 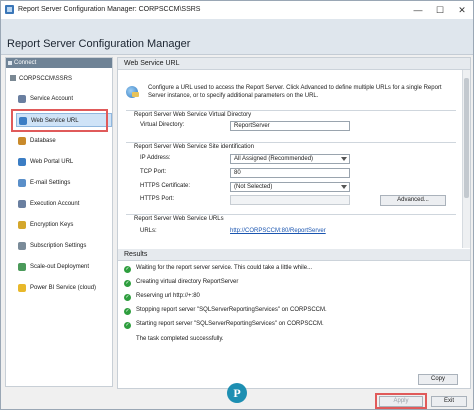 What do you see at coordinates (294, 255) in the screenshot?
I see `results-header: Results` at bounding box center [294, 255].